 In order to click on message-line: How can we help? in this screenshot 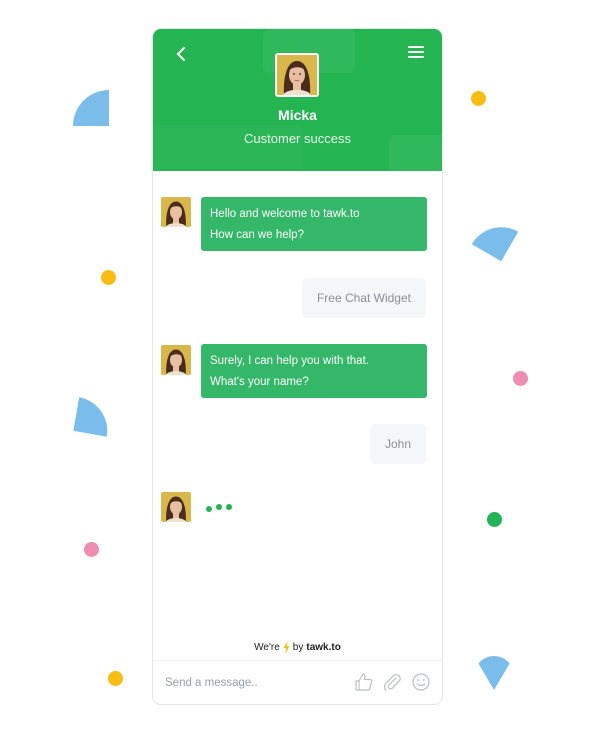, I will do `click(257, 235)`.